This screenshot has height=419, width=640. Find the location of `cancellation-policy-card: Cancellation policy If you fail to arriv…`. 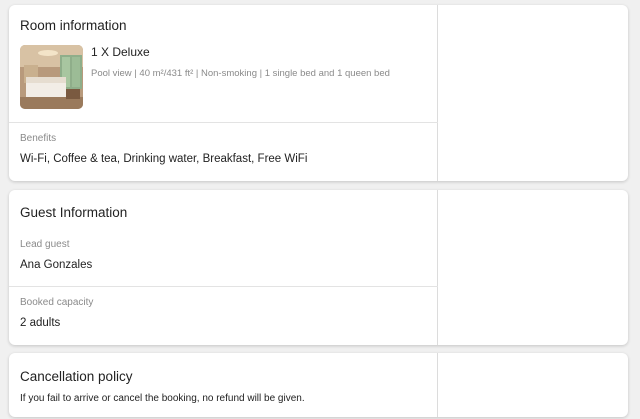

cancellation-policy-card: Cancellation policy If you fail to arriv… is located at coordinates (318, 385).